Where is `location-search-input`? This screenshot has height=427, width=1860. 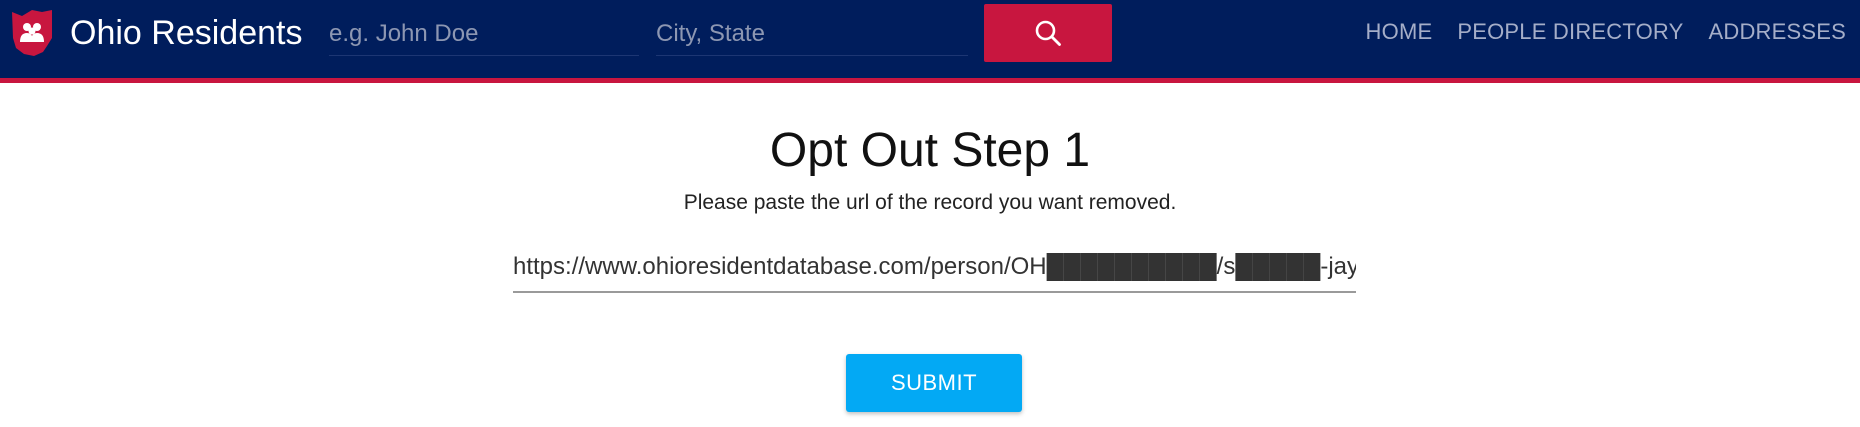 location-search-input is located at coordinates (812, 34).